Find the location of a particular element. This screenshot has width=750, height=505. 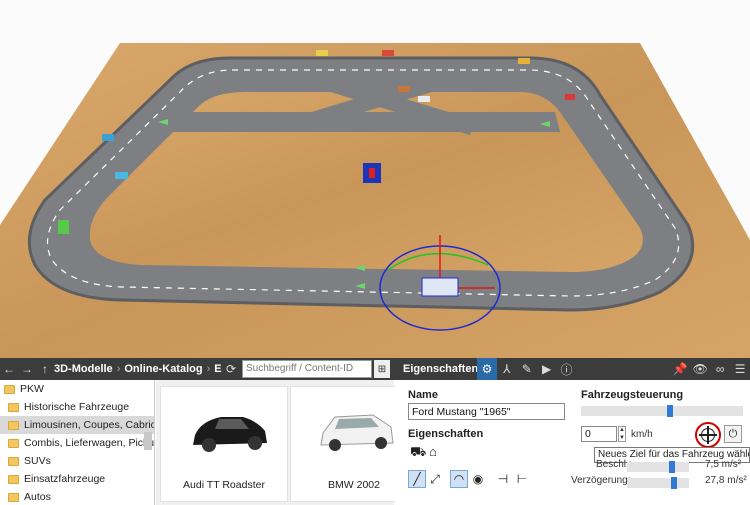

tree-item-label: Autos is located at coordinates (37, 497).